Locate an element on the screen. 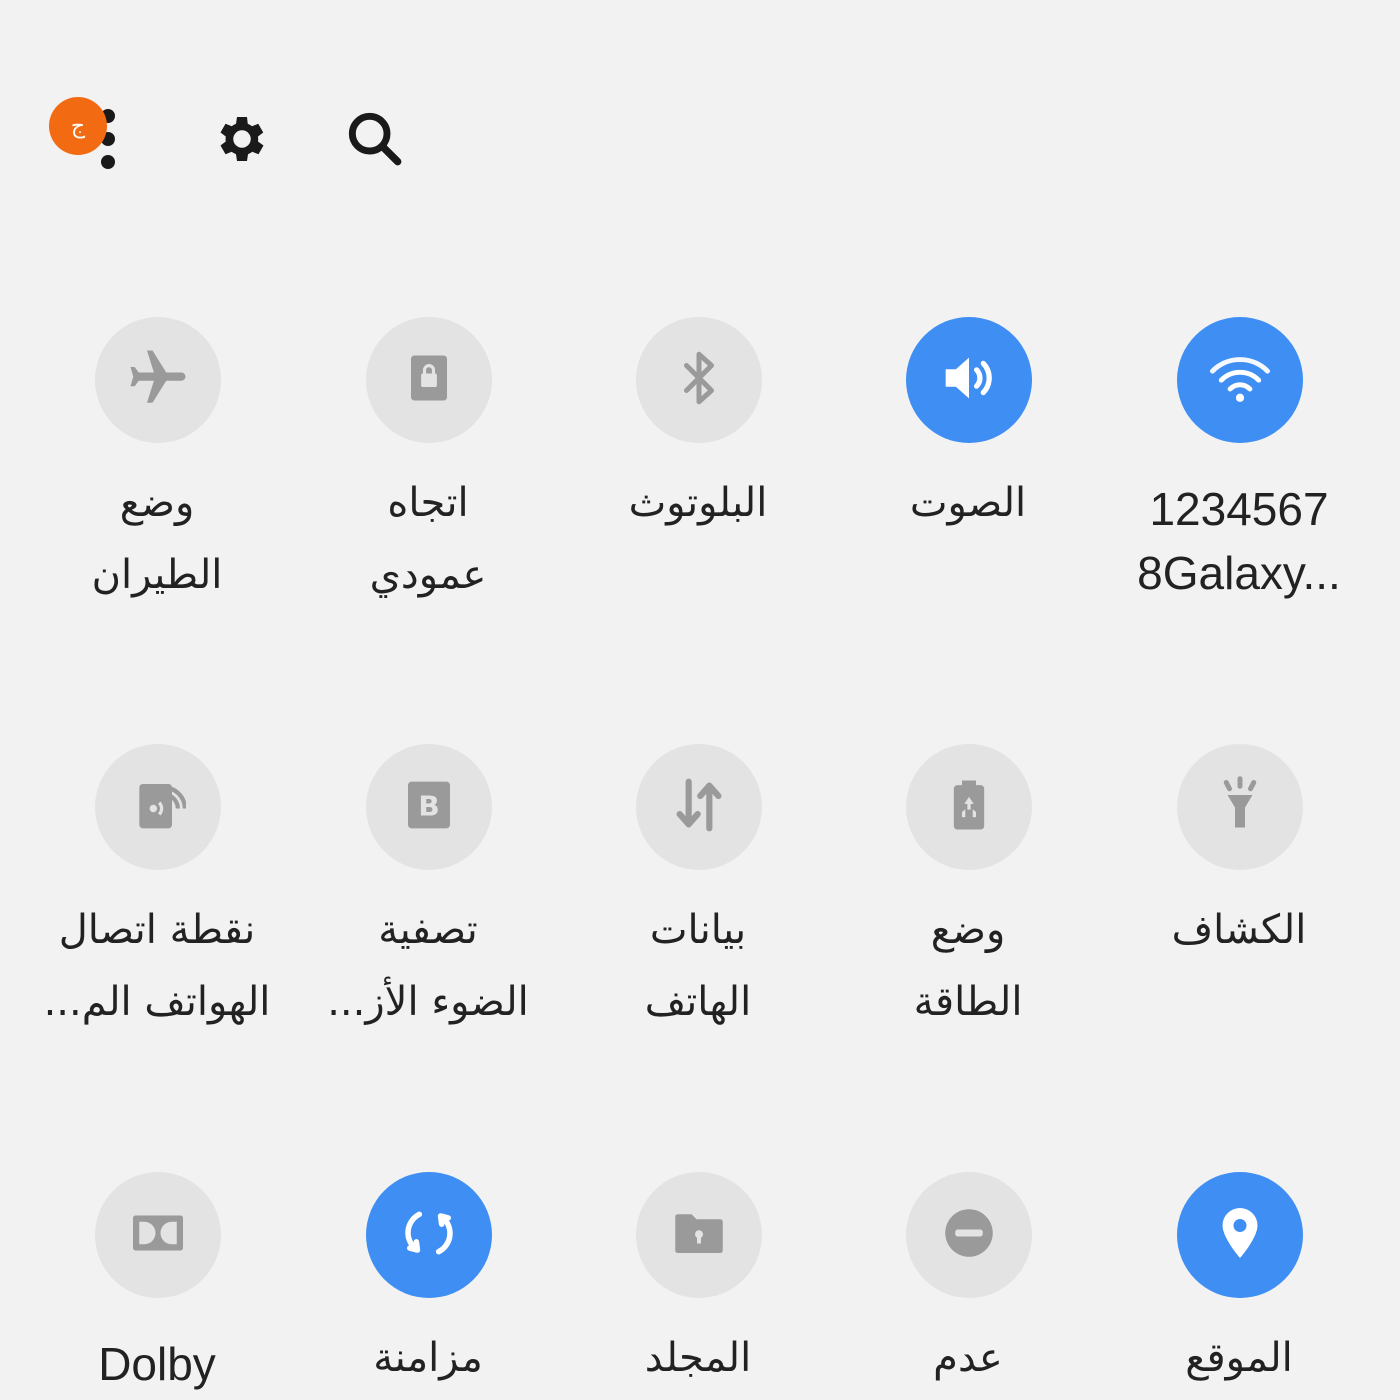 Image resolution: width=1400 pixels, height=1400 pixels. tile-mobile-data-label-line2: الهاتف is located at coordinates (698, 1002).